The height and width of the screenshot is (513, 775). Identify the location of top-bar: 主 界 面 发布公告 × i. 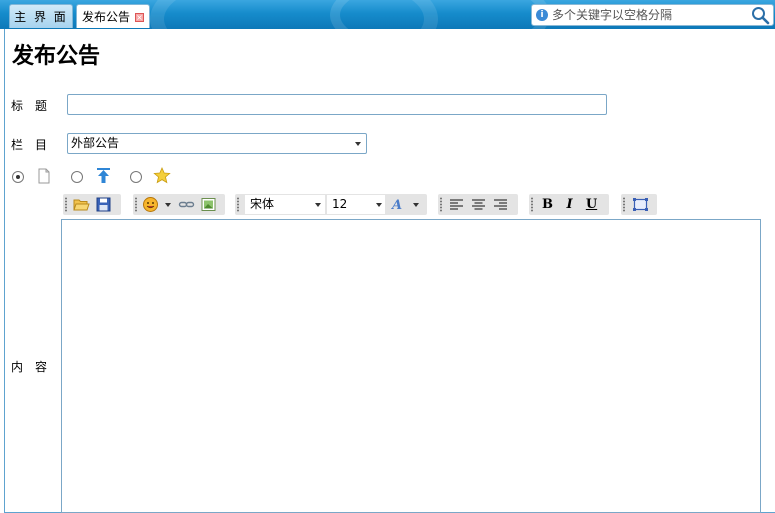
(387, 14).